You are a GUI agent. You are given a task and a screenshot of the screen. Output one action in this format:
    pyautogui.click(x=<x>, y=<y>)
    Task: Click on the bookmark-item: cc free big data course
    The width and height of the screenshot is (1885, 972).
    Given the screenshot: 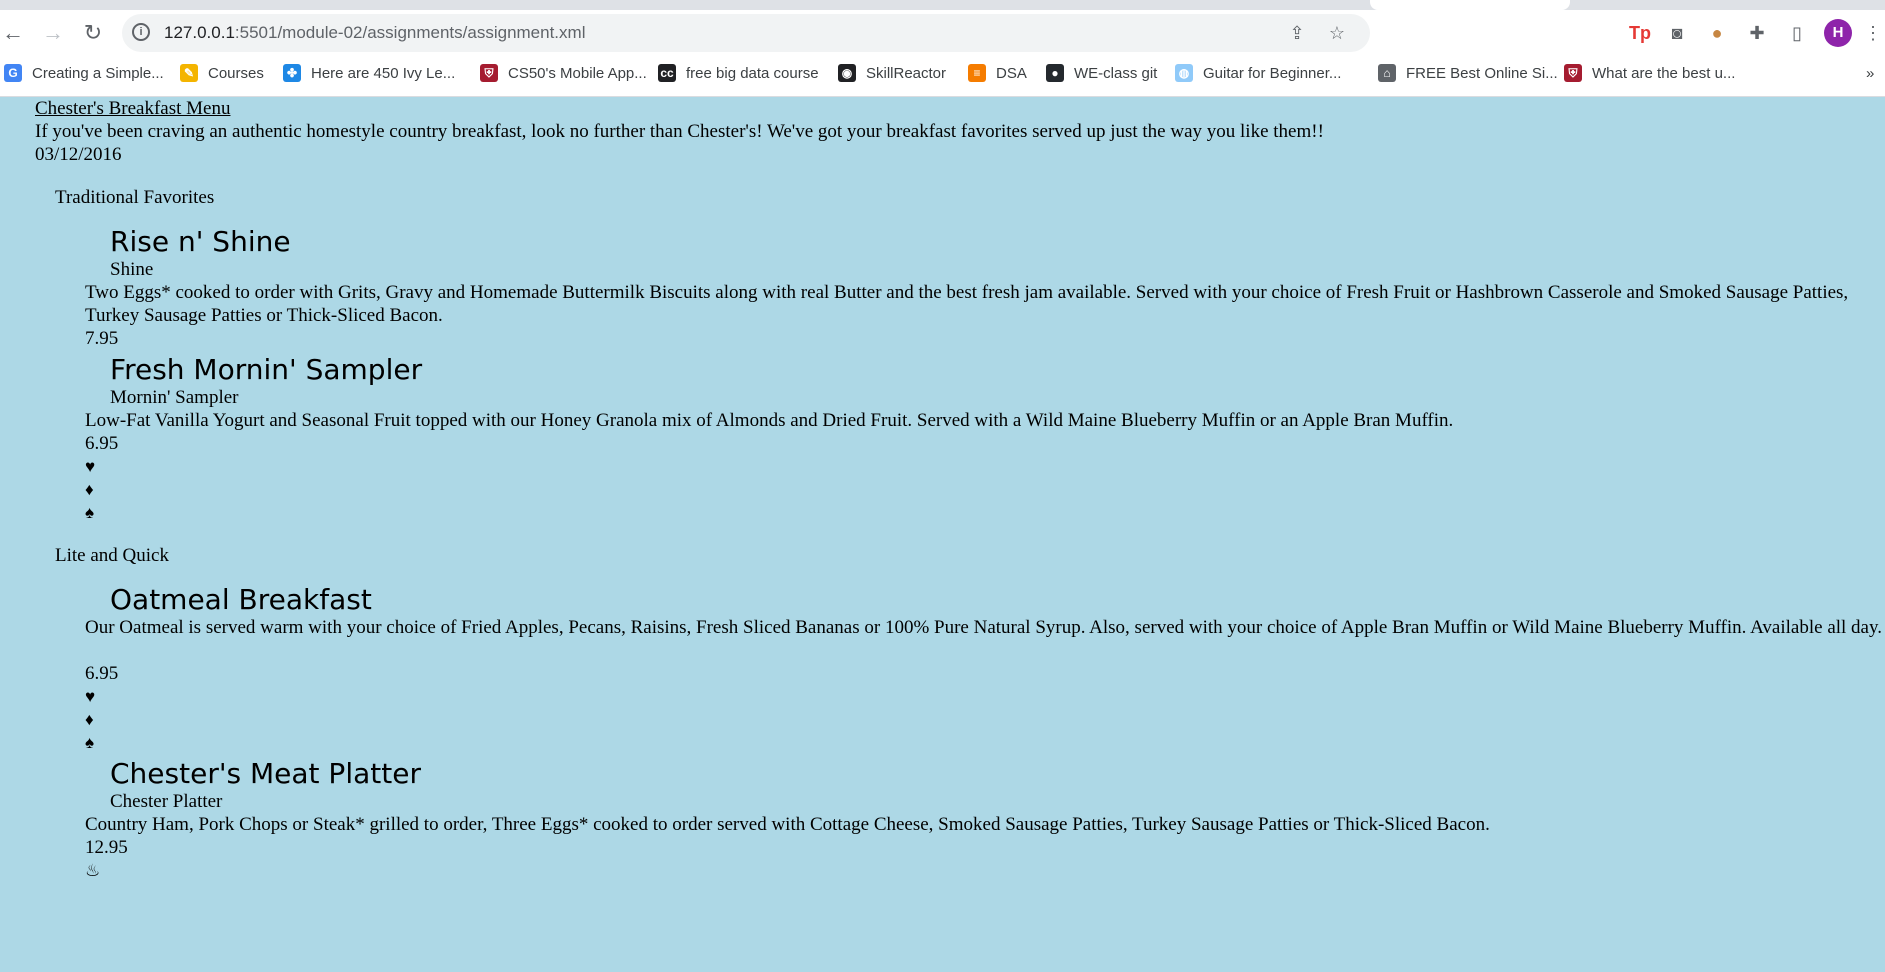 What is the action you would take?
    pyautogui.click(x=738, y=73)
    